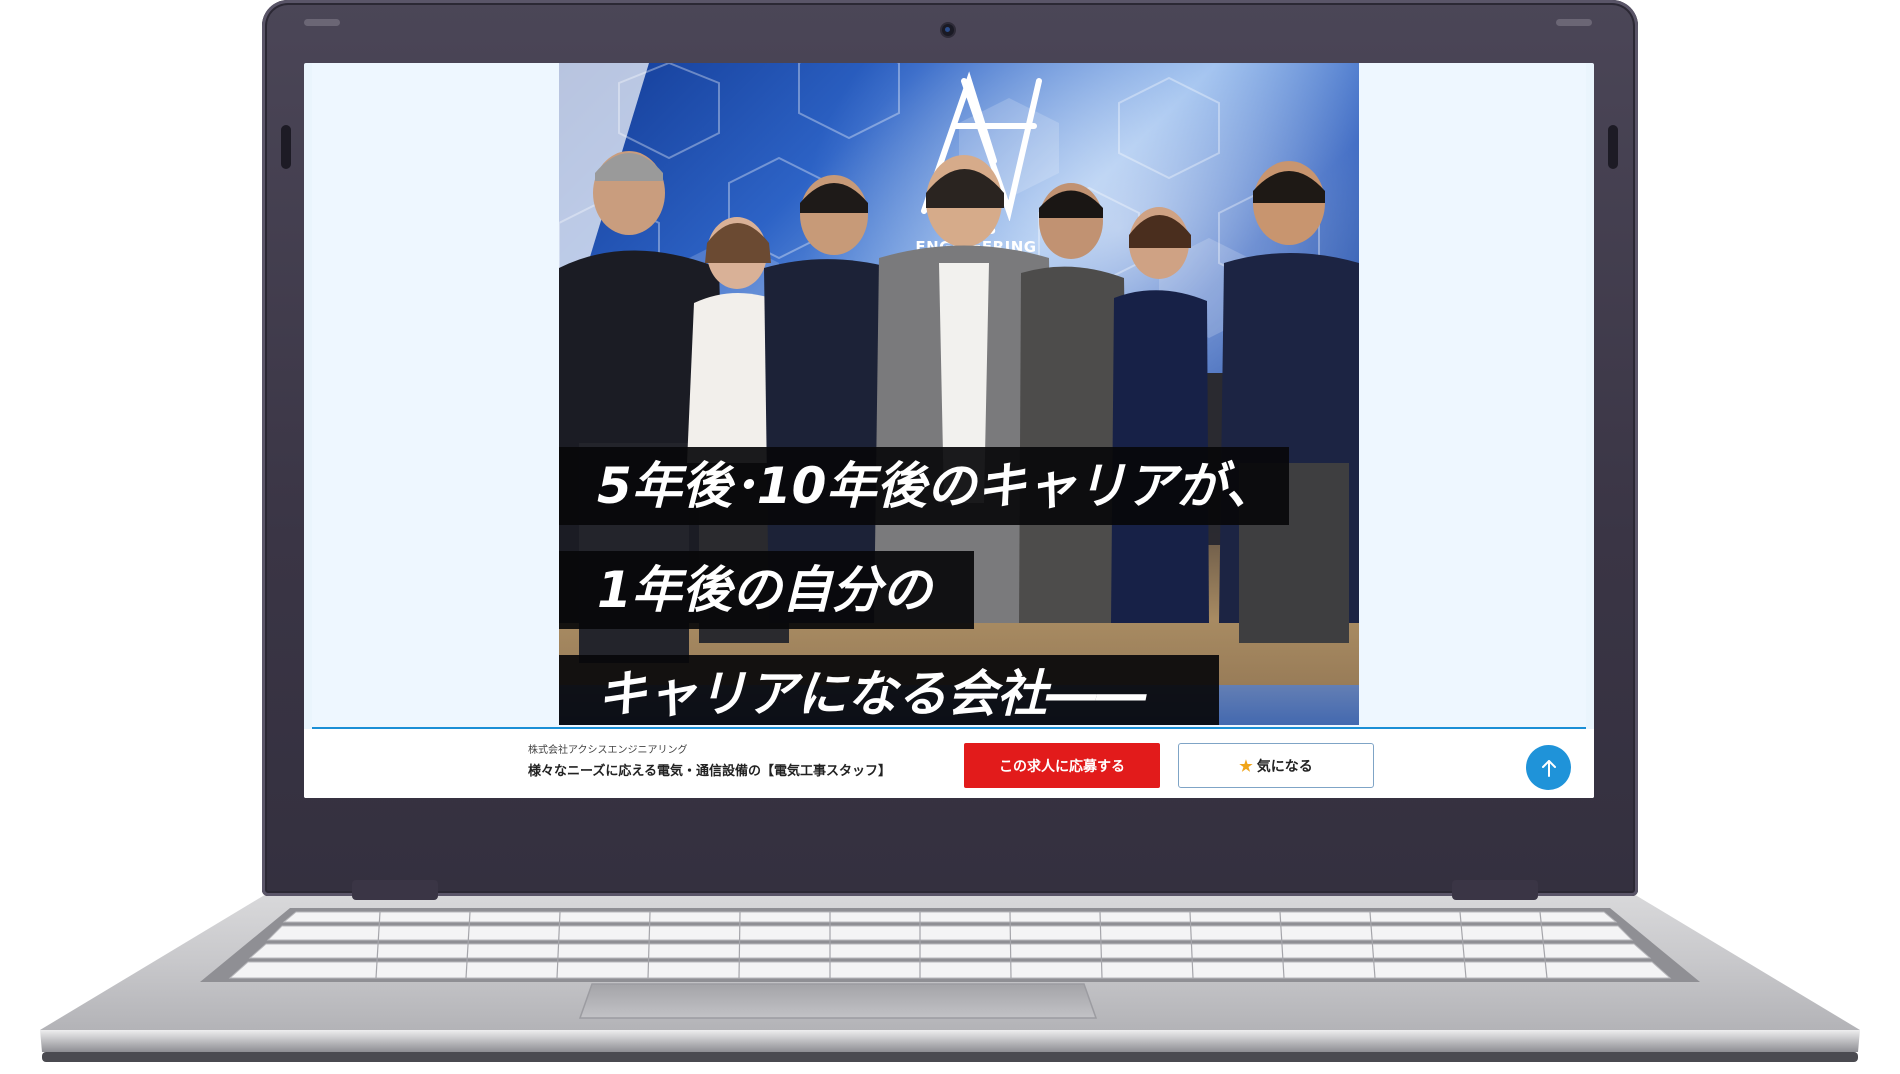 The image size is (1900, 1074). Describe the element at coordinates (1062, 765) in the screenshot. I see `apply-button: この求人に応募する` at that location.